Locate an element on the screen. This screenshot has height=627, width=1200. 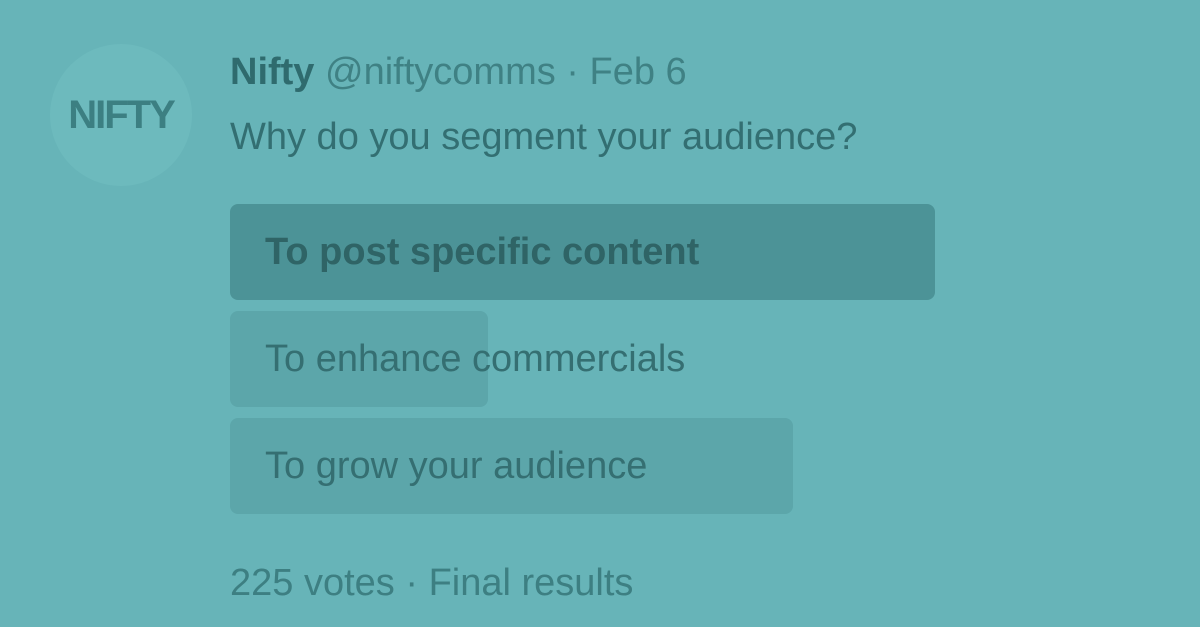
avatar: NIFTY is located at coordinates (121, 115).